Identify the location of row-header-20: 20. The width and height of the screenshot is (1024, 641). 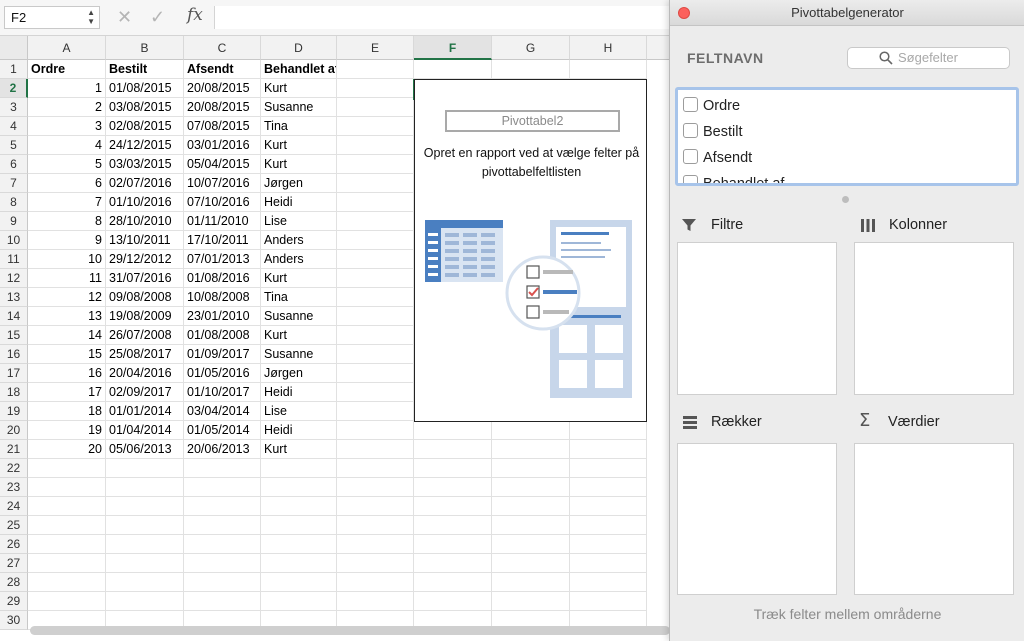
(14, 430).